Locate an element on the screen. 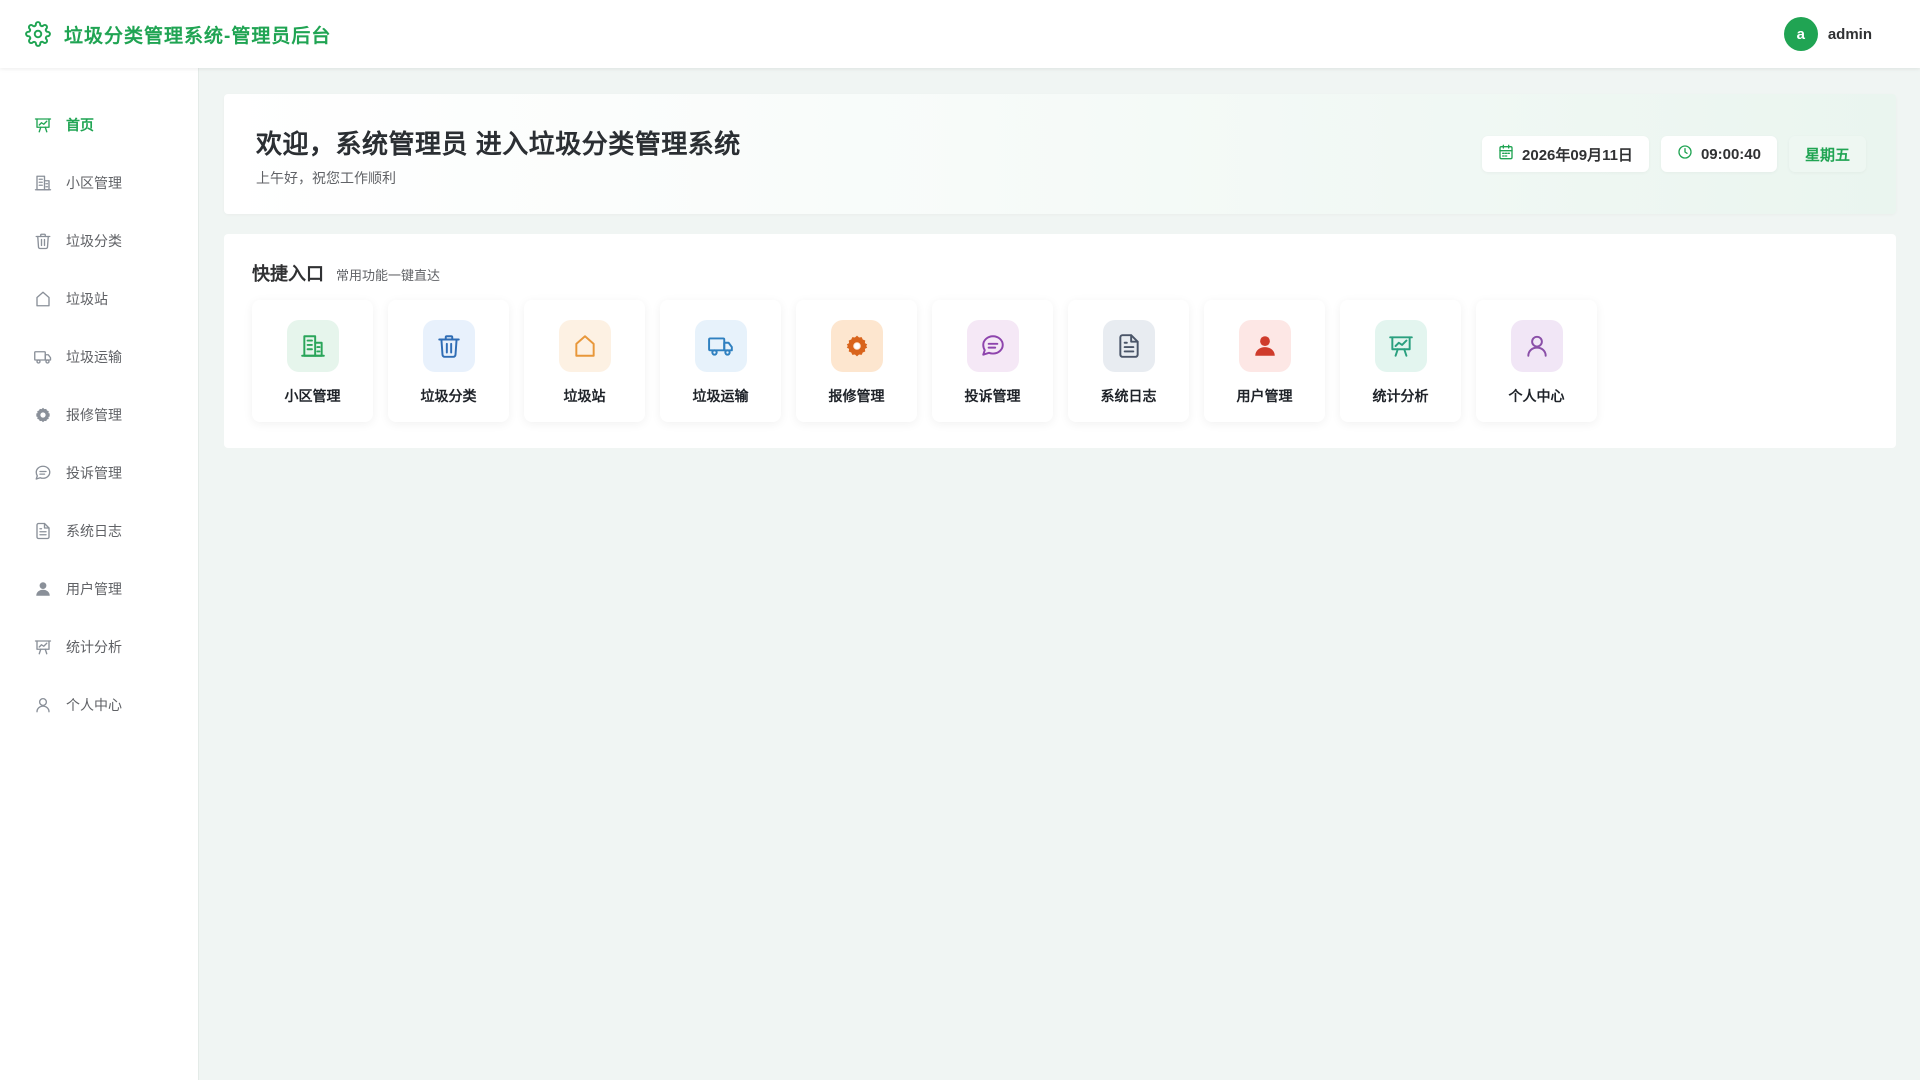  sidebar-item-label: 统计分析 is located at coordinates (94, 647).